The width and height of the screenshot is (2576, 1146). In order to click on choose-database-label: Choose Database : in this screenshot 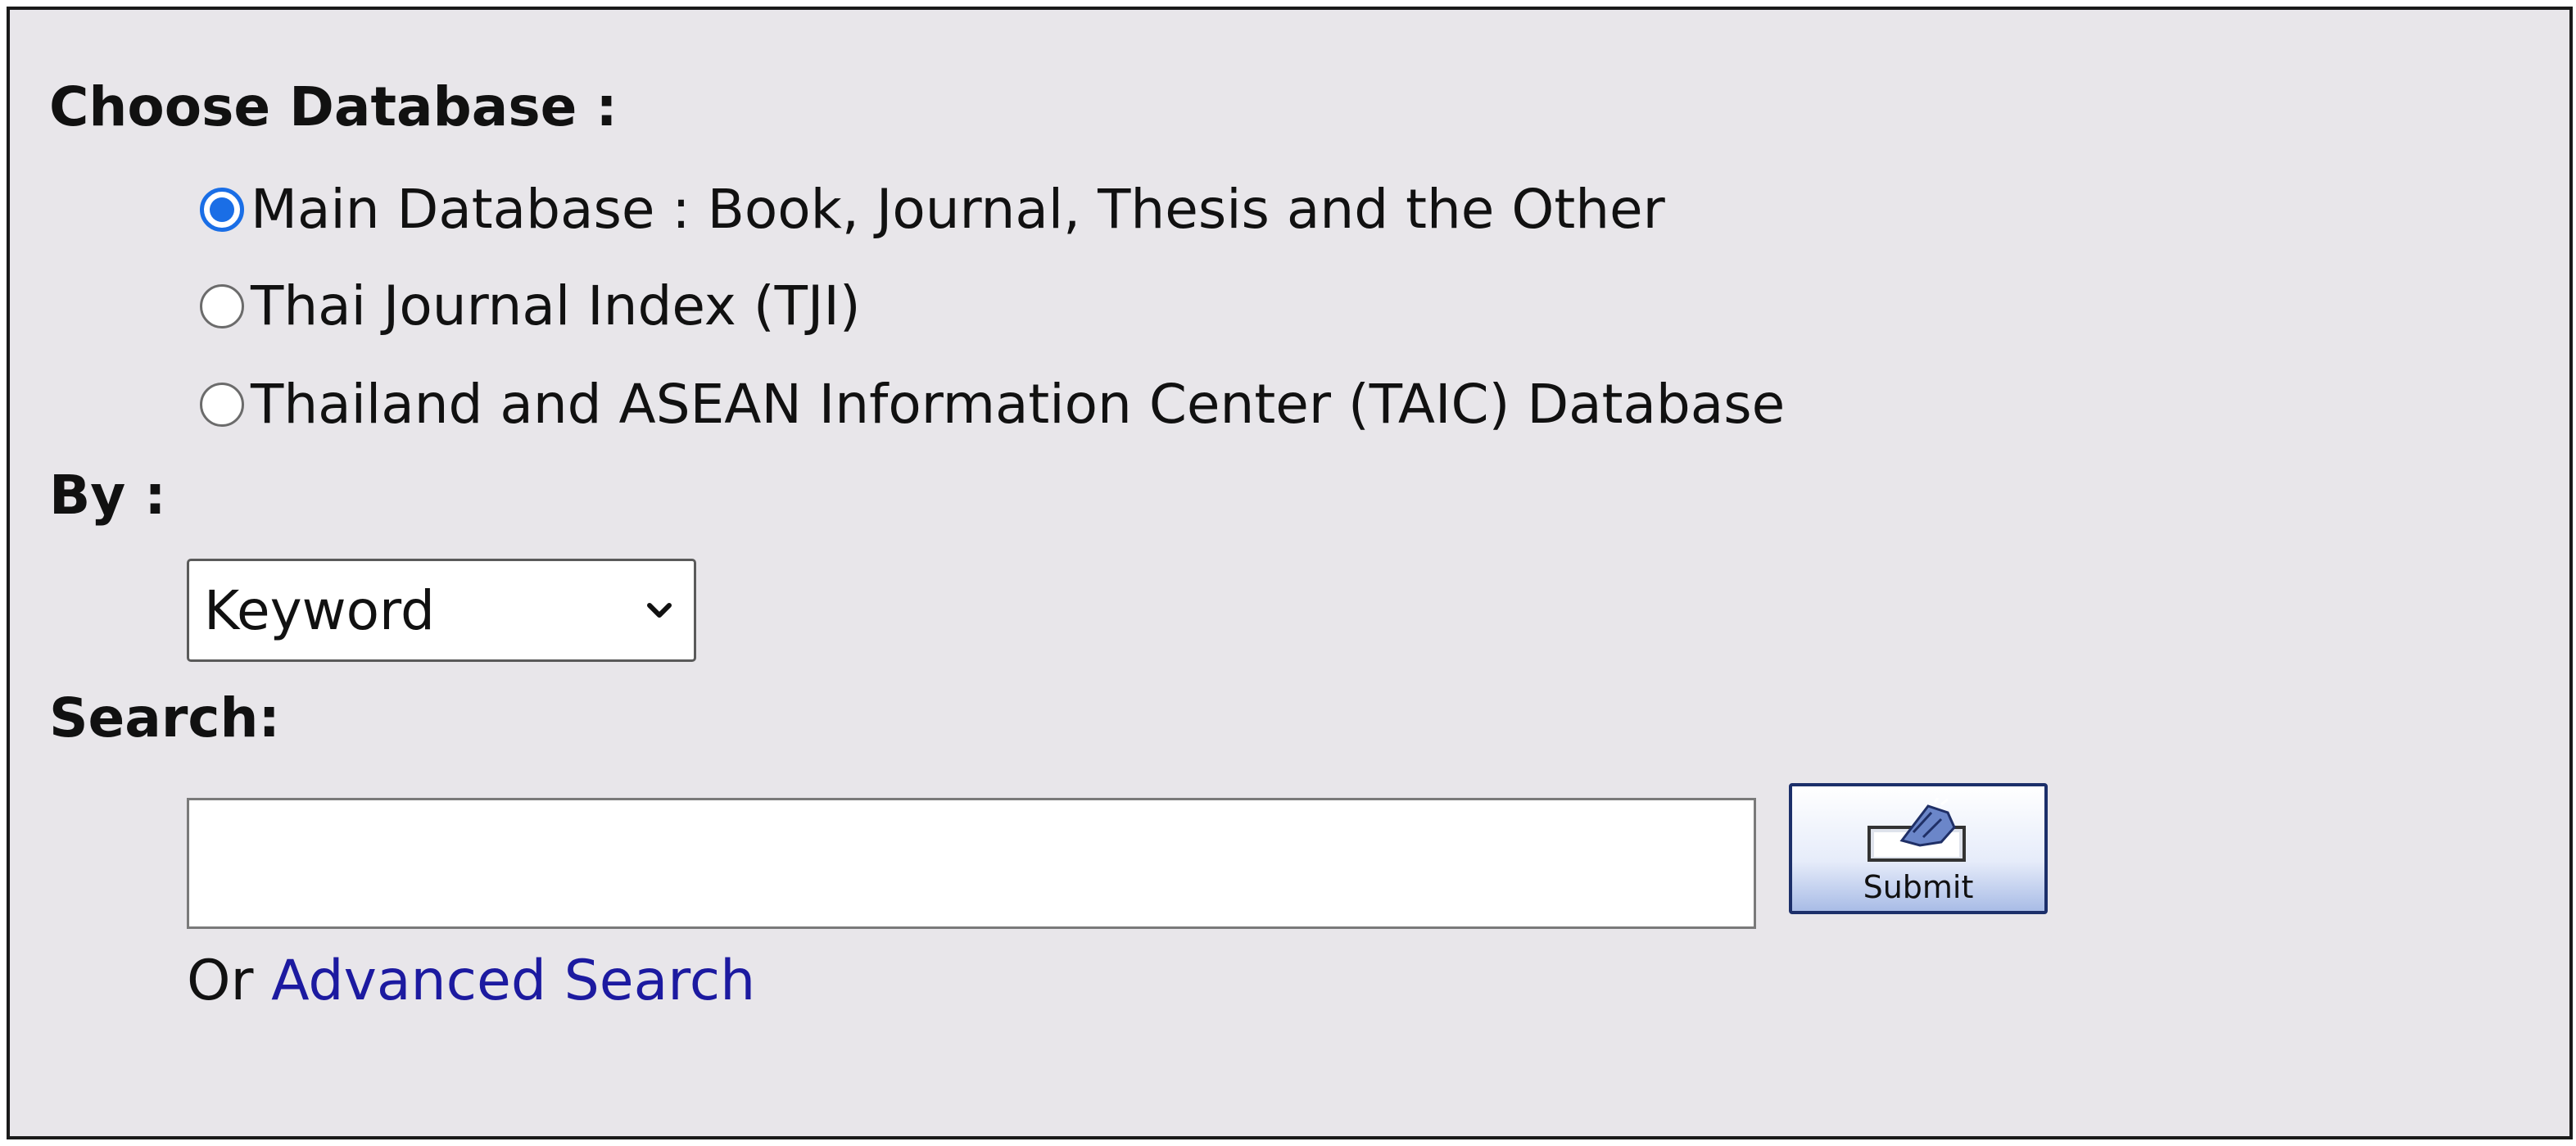, I will do `click(333, 106)`.